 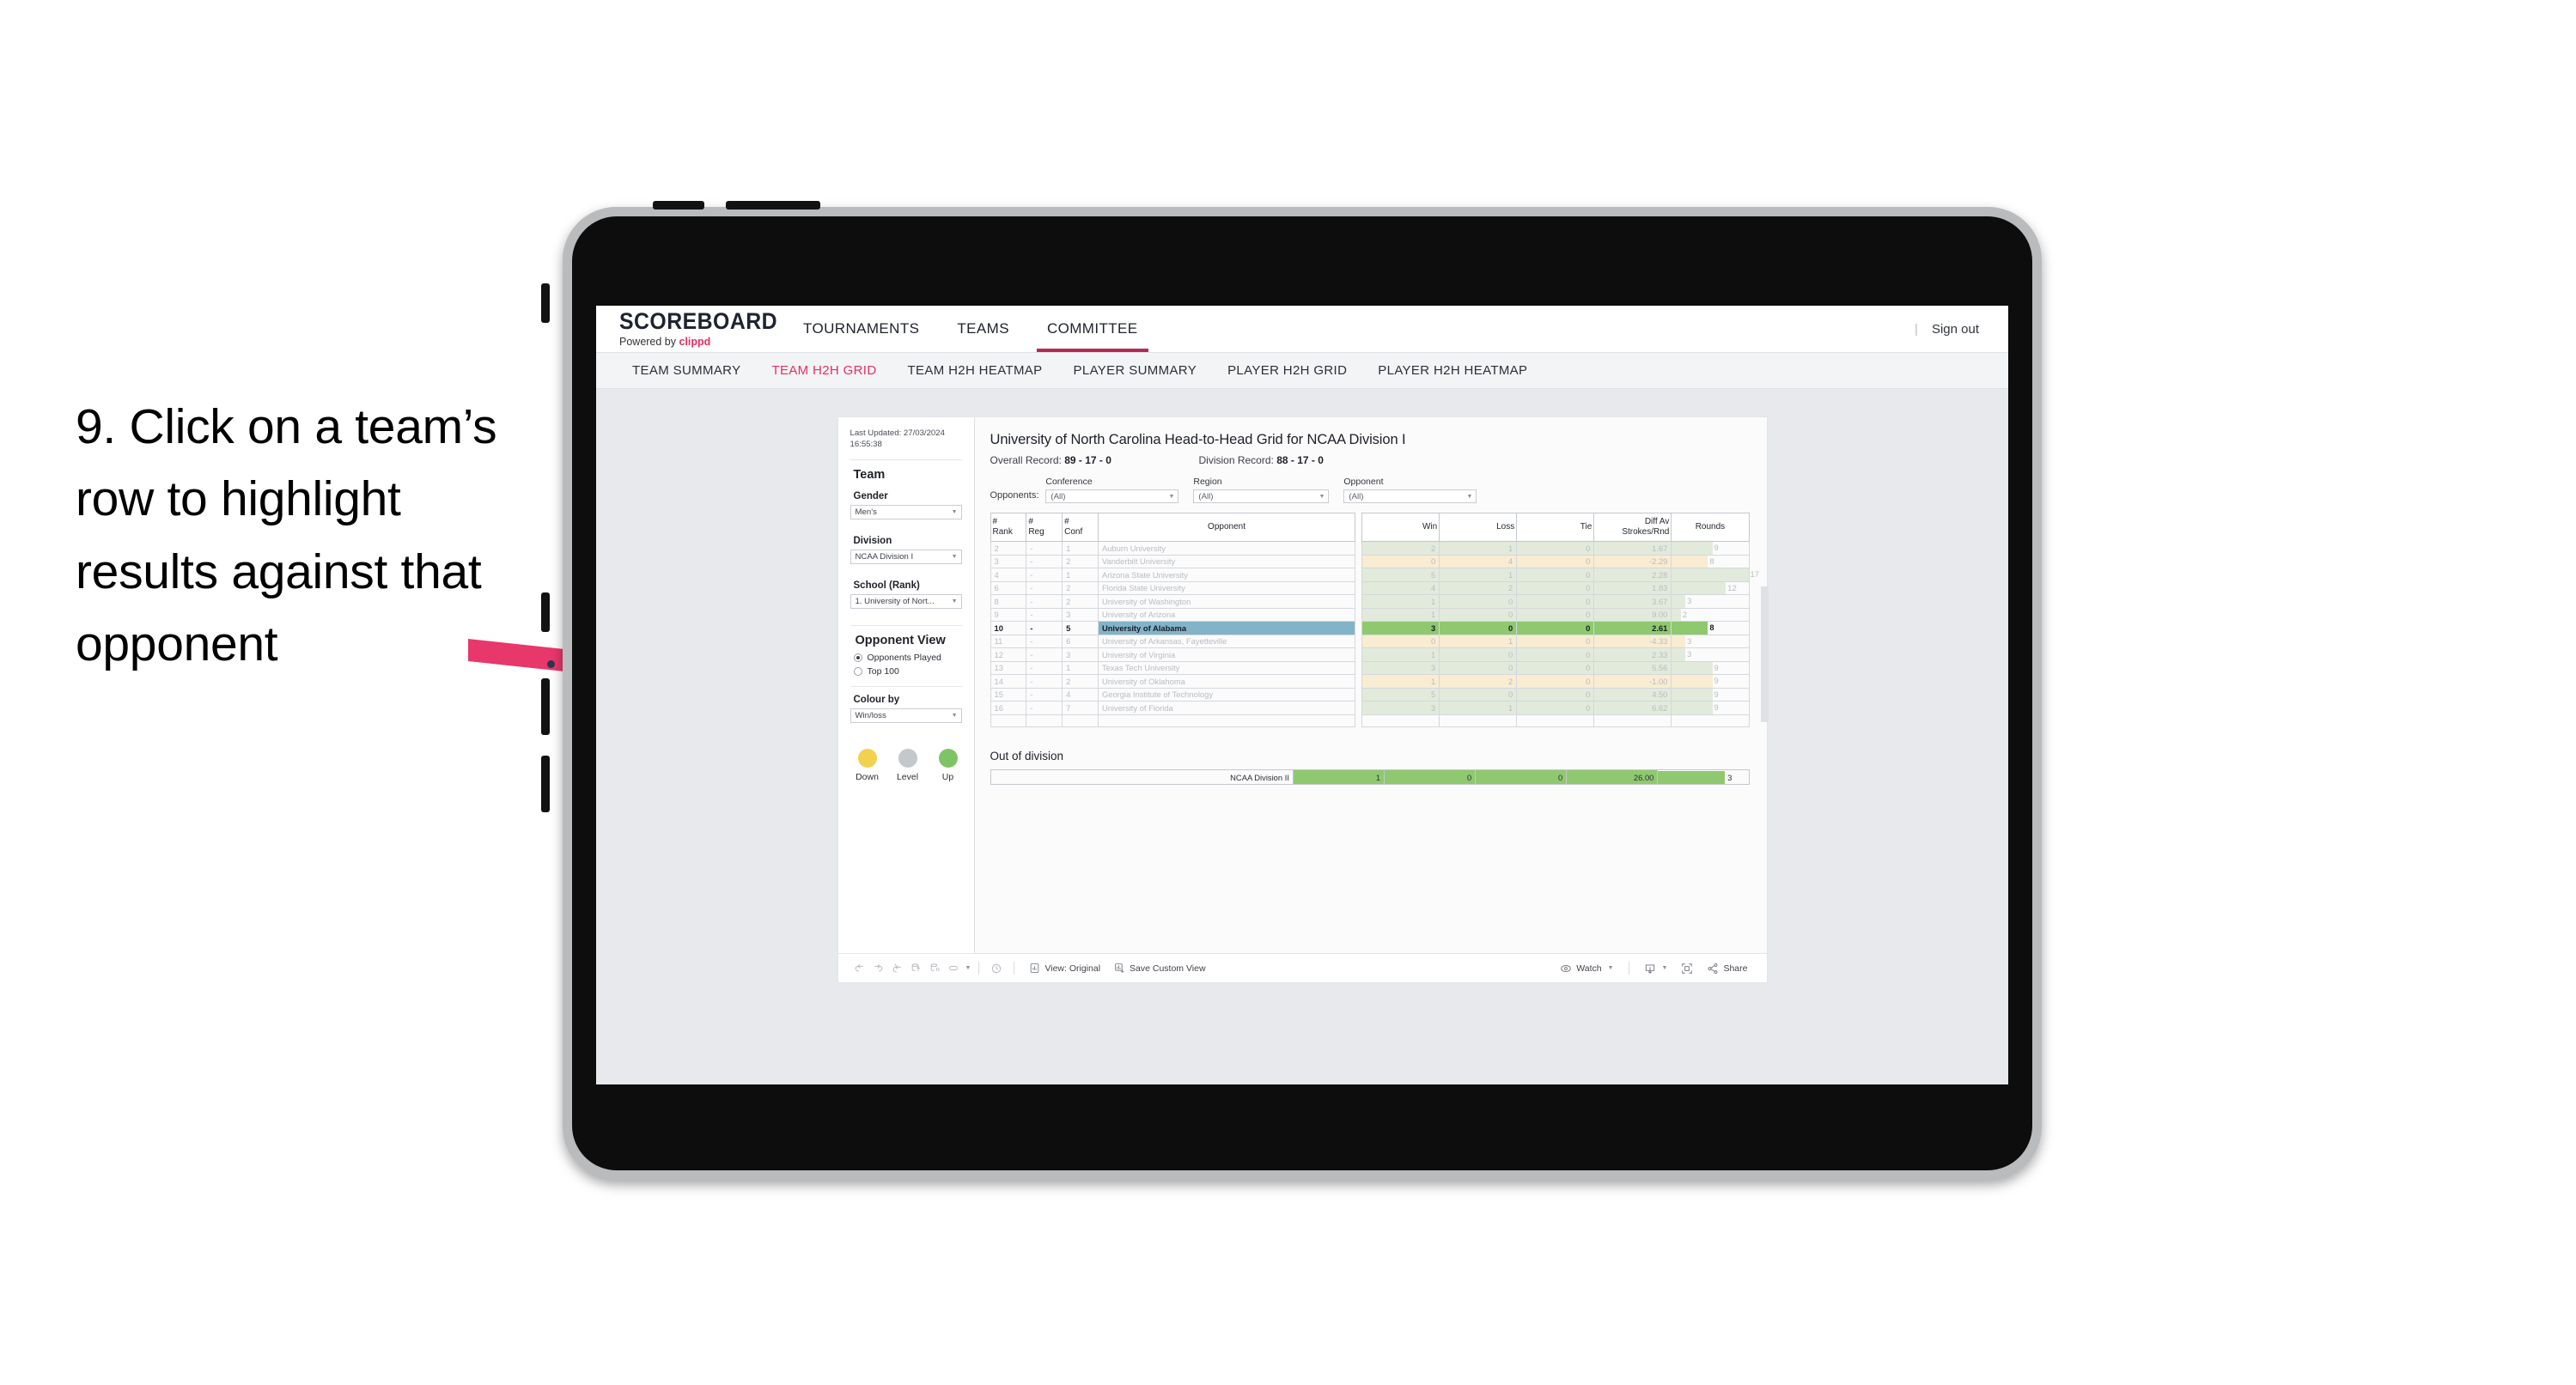 I want to click on filter-select-conference: (All) ▼, so click(x=1112, y=496).